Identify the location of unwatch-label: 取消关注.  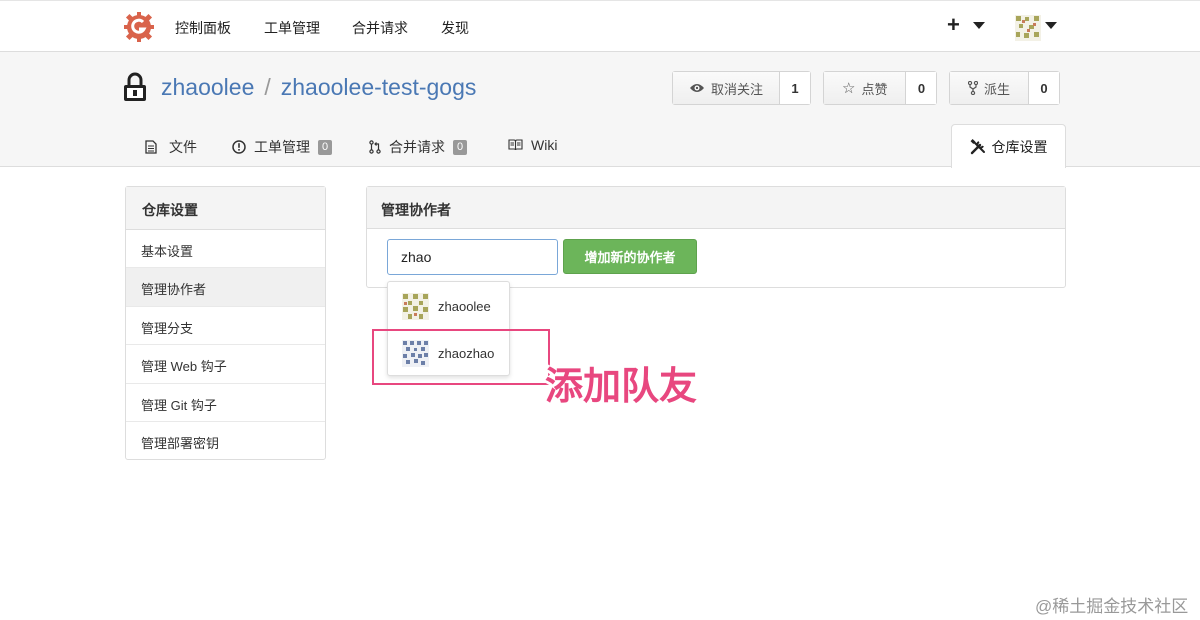
(737, 89).